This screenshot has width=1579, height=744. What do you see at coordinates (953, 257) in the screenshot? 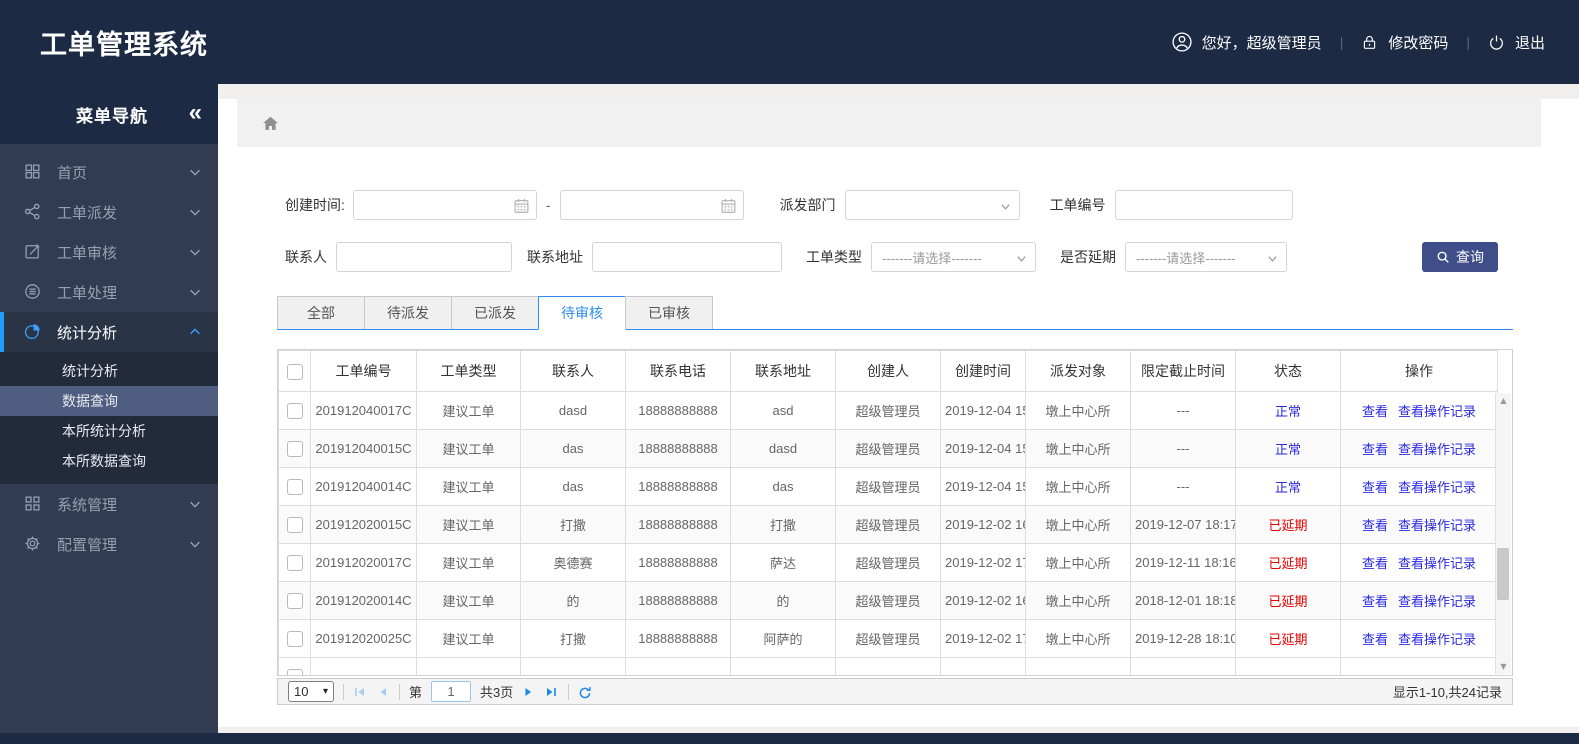
I see `order-type-select: -------请选择-------` at bounding box center [953, 257].